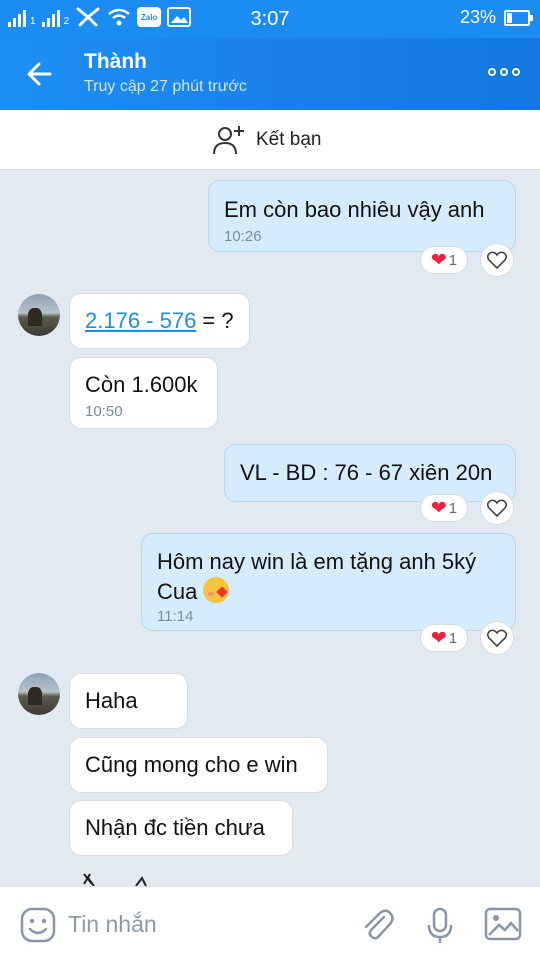 The image size is (540, 960). I want to click on message-text: Còn 1.600k, so click(141, 384).